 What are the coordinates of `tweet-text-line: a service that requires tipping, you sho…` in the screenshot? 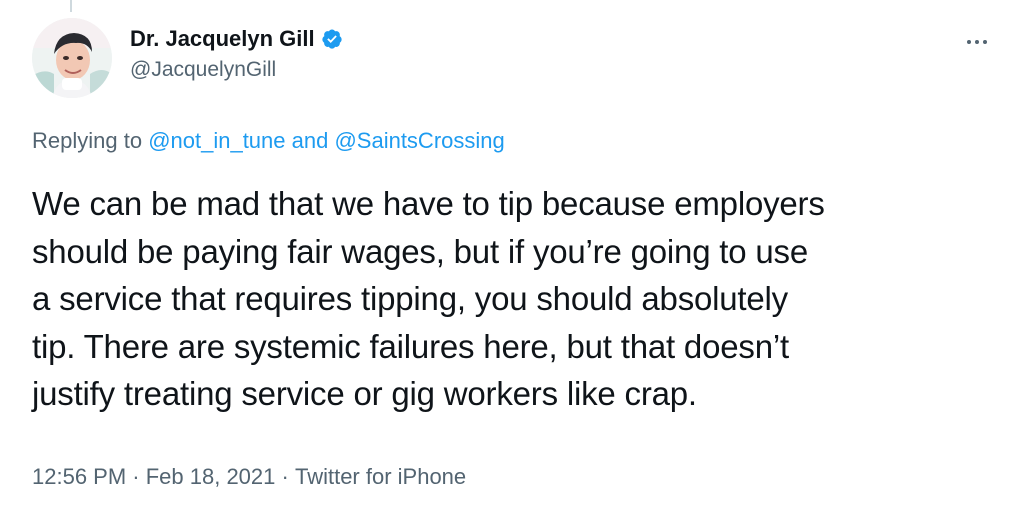 It's located at (410, 298).